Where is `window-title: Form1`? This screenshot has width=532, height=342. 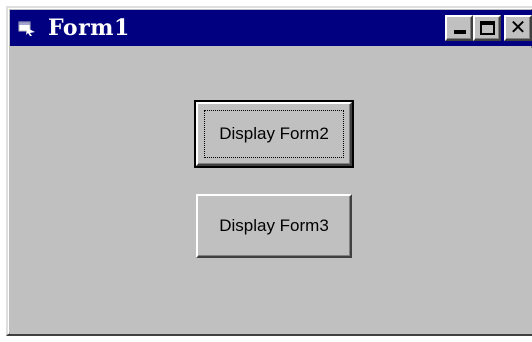
window-title: Form1 is located at coordinates (89, 28).